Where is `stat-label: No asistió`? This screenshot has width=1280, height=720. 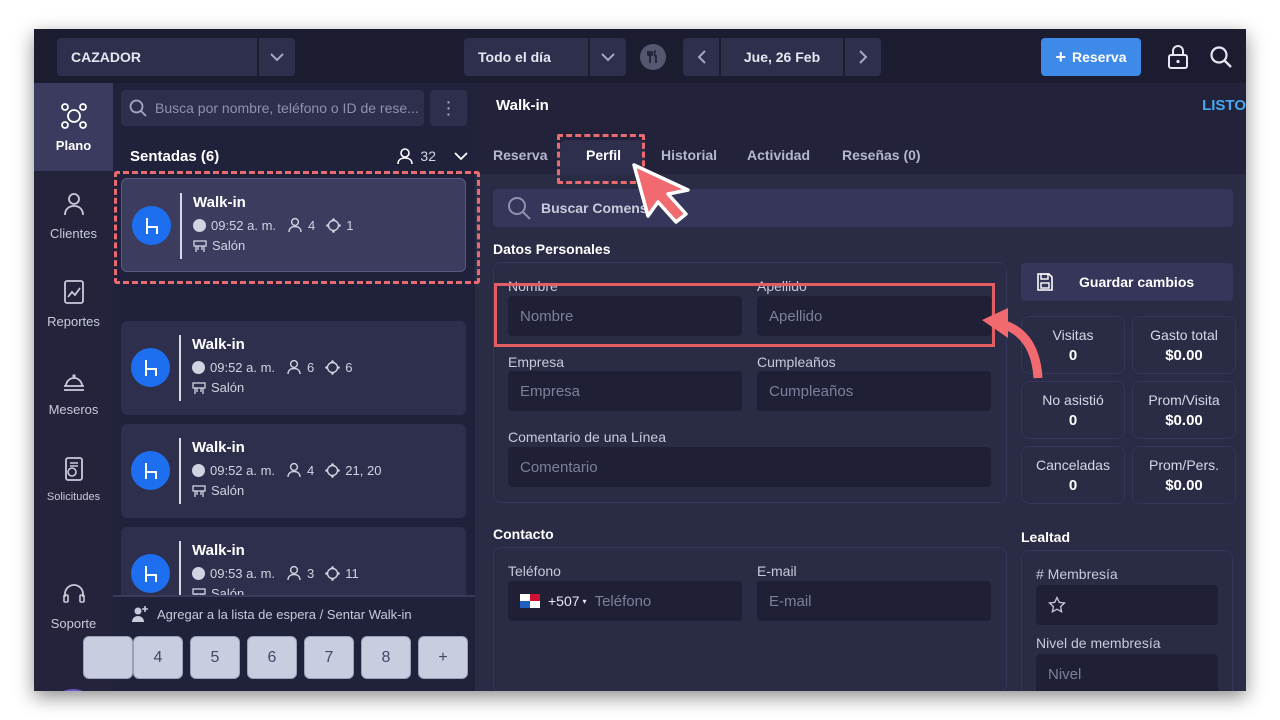
stat-label: No asistió is located at coordinates (1073, 399).